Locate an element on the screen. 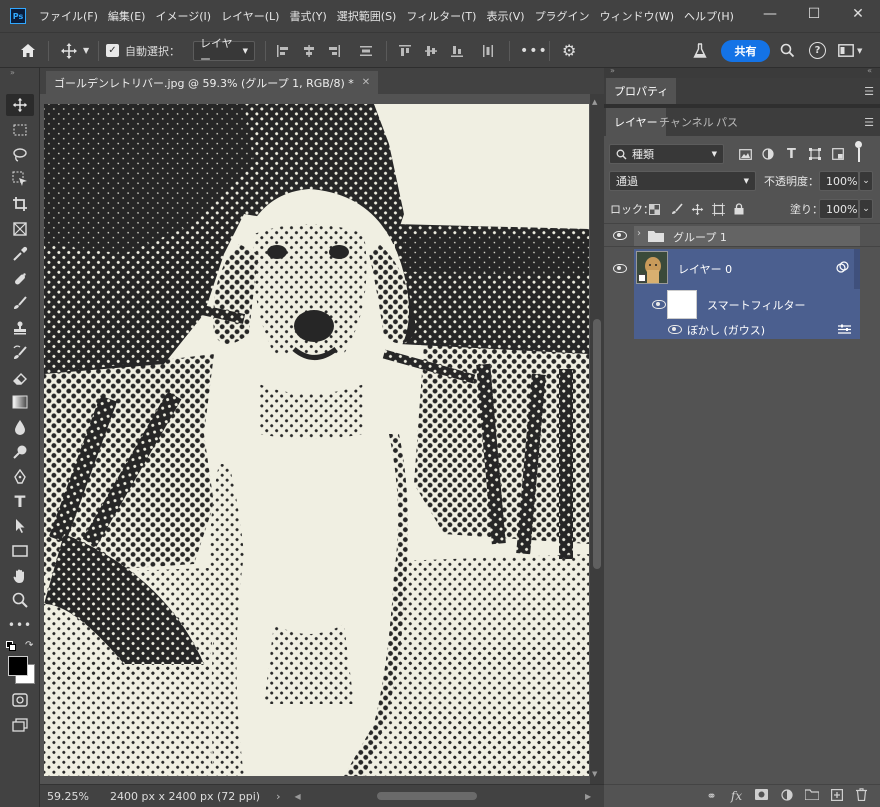 The width and height of the screenshot is (880, 807). scroll-left-icon: ◀ is located at coordinates (297, 796).